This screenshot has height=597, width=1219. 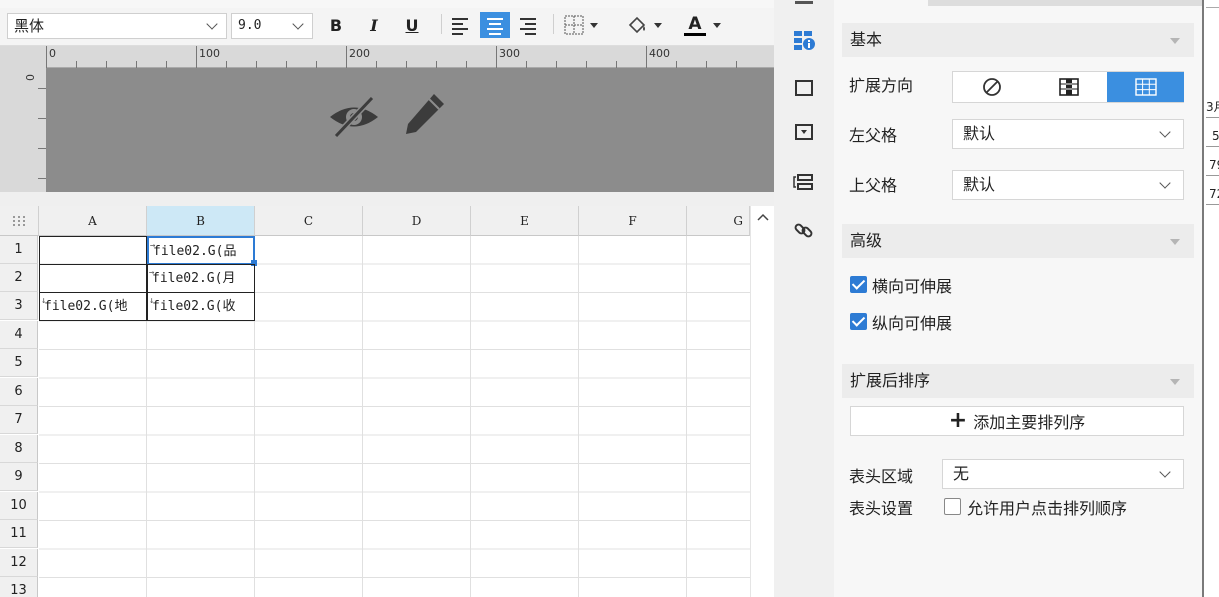 I want to click on font-color-button: A, so click(x=707, y=25).